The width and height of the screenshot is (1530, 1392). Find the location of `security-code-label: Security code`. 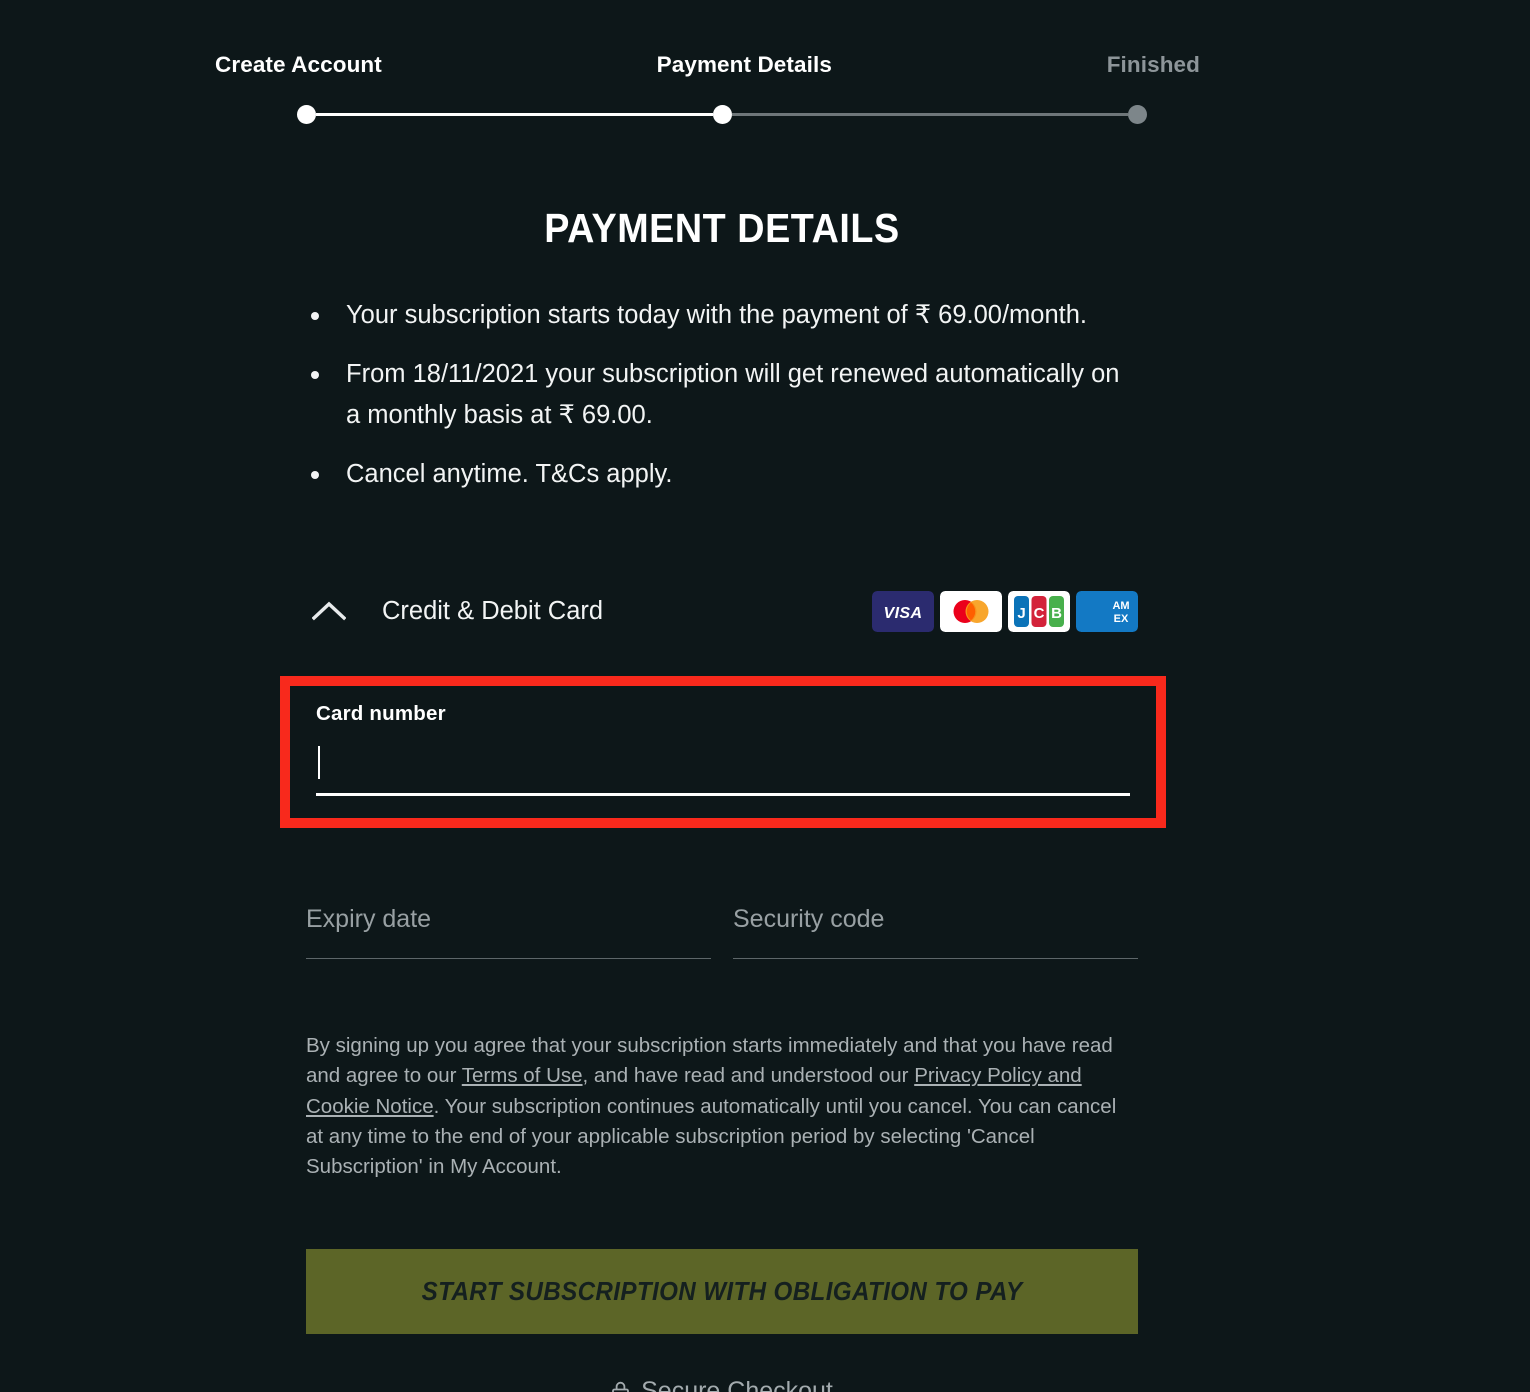

security-code-label: Security code is located at coordinates (809, 919).